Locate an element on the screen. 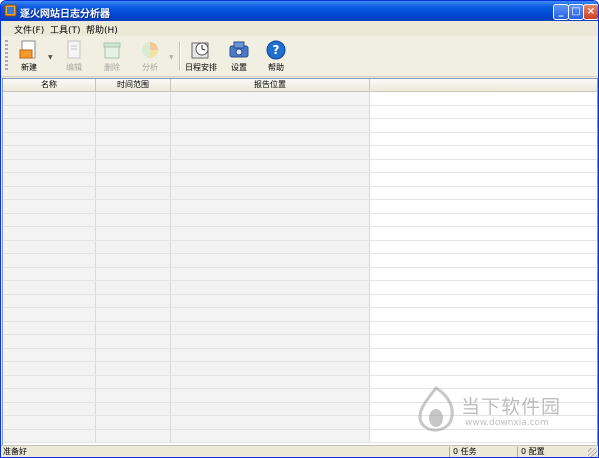 The width and height of the screenshot is (599, 458). help-button: ? 帮助 is located at coordinates (276, 57).